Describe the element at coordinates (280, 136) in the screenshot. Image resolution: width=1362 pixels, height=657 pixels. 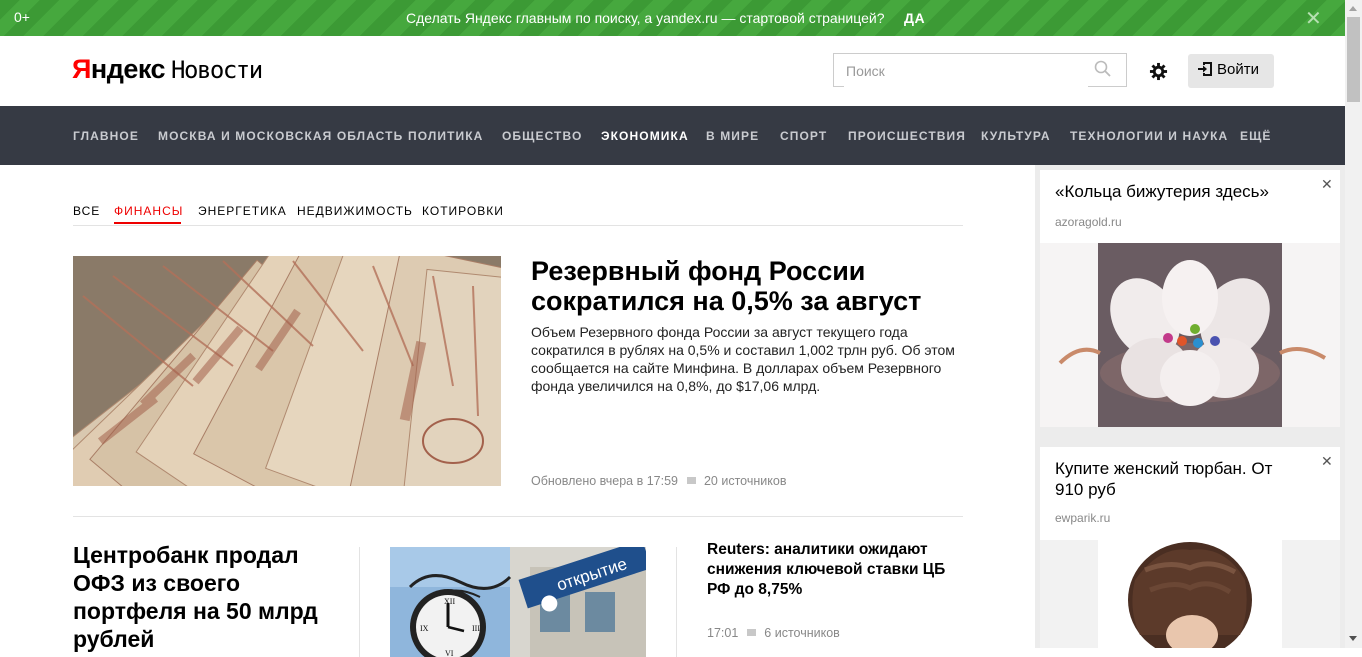
I see `nav-item-moscow: МОСКВА И МОСКОВСКАЯ ОБЛАСТЬ` at that location.